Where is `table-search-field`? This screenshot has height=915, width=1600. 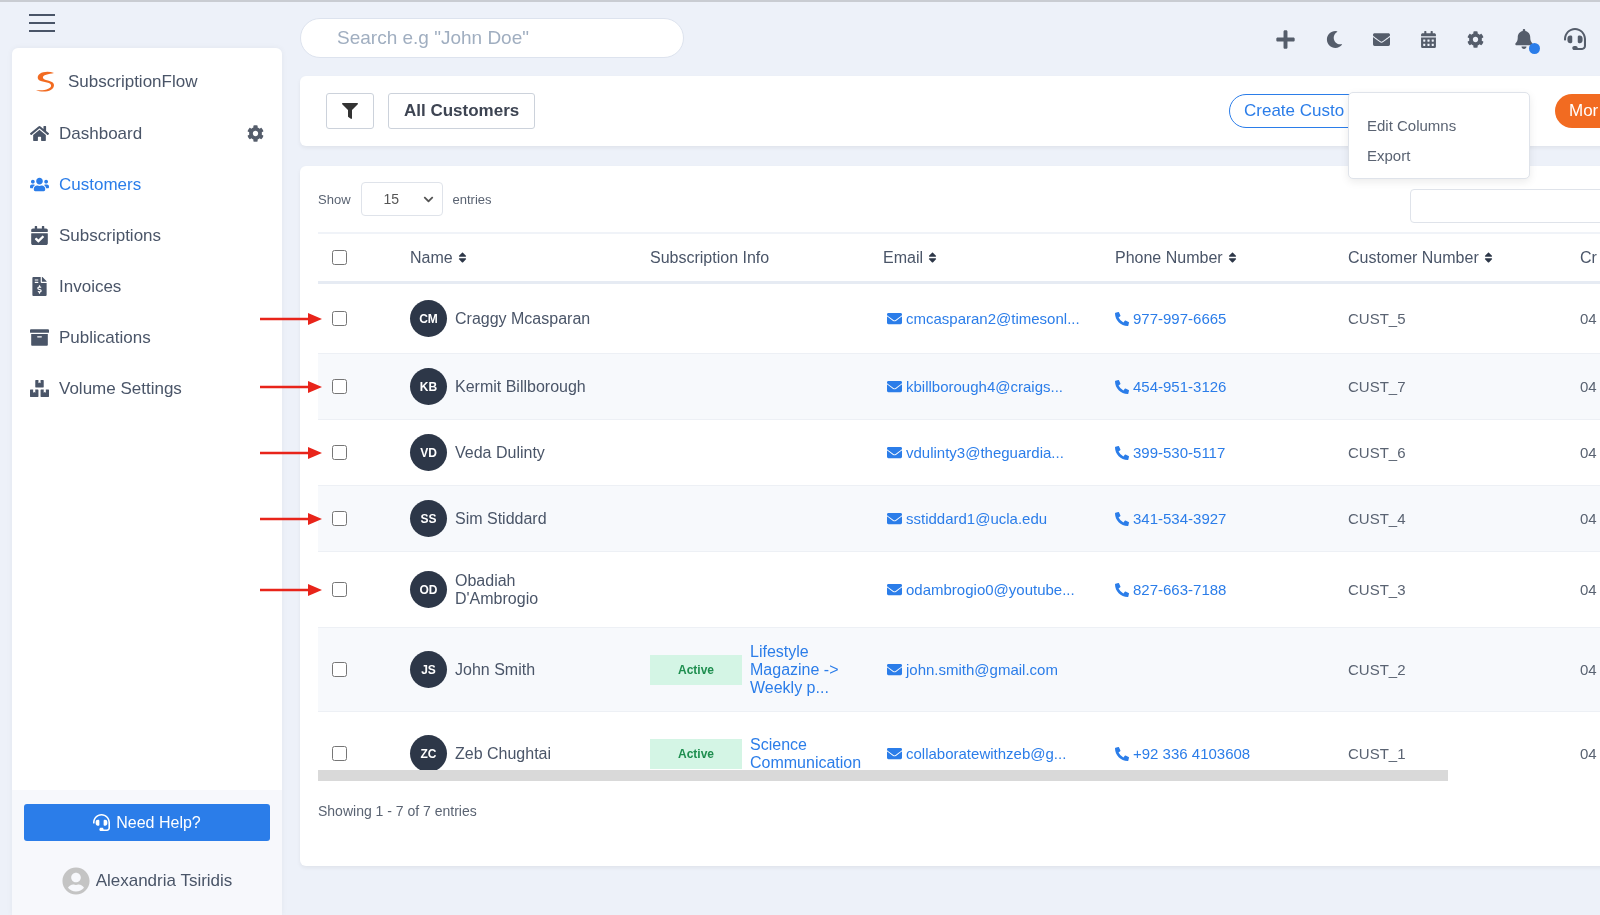 table-search-field is located at coordinates (1505, 206).